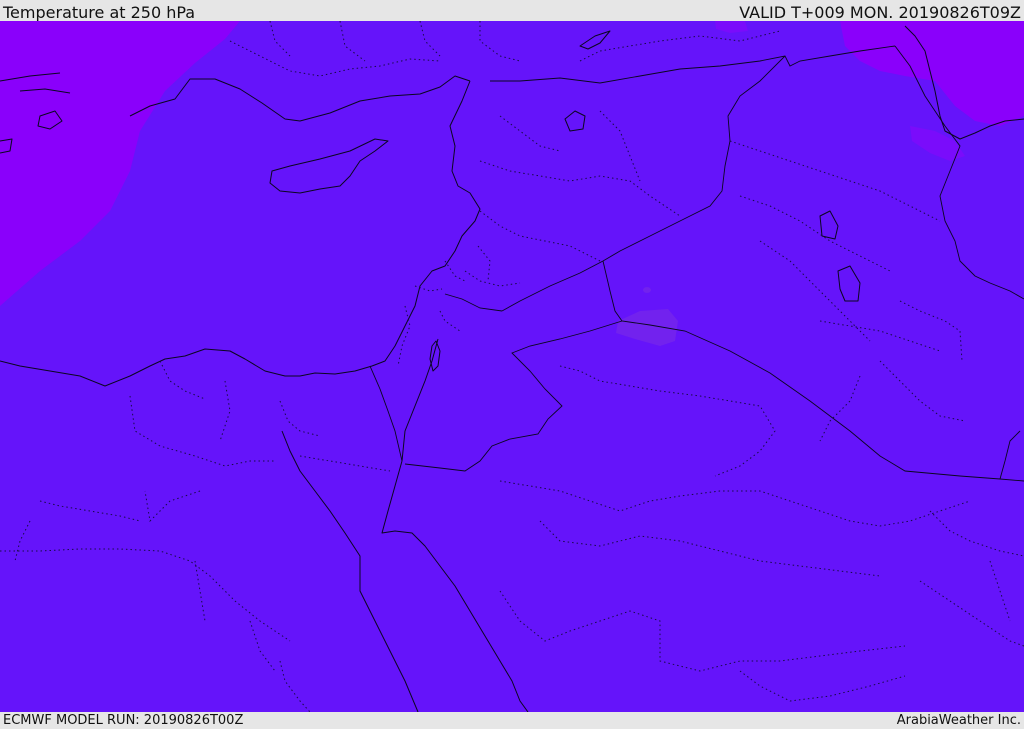 The width and height of the screenshot is (1024, 729). What do you see at coordinates (99, 12) in the screenshot?
I see `map-title: Temperature at 250 hPa` at bounding box center [99, 12].